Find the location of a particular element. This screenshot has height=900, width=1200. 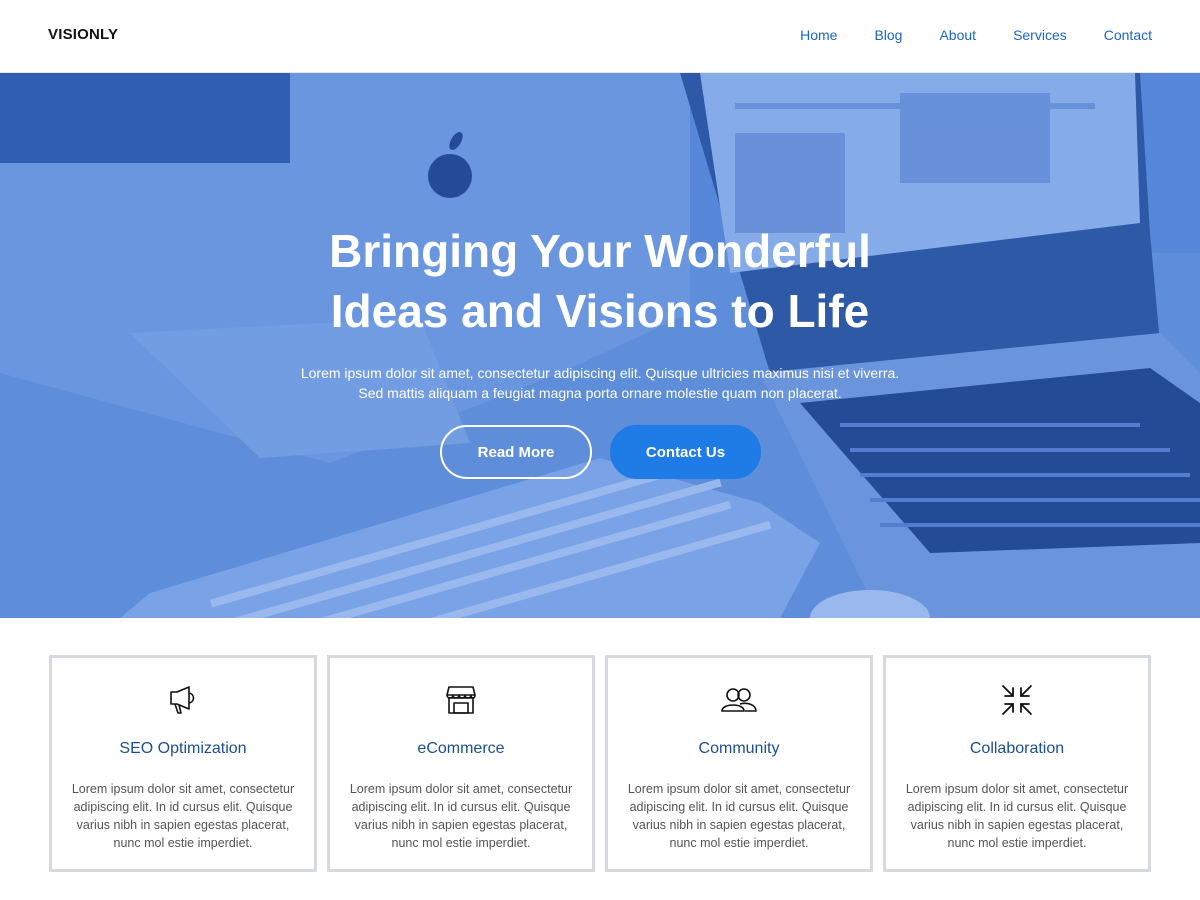

hero-title-line-1: Bringing Your Wonderful is located at coordinates (600, 251).